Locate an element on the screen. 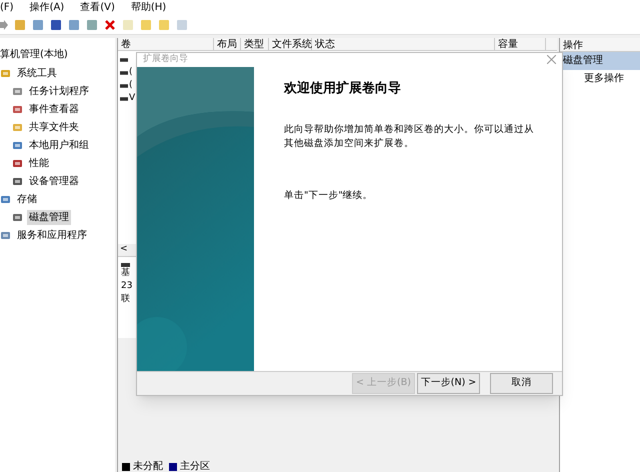 The height and width of the screenshot is (472, 640). tree-item: 设备管理器 is located at coordinates (54, 181).